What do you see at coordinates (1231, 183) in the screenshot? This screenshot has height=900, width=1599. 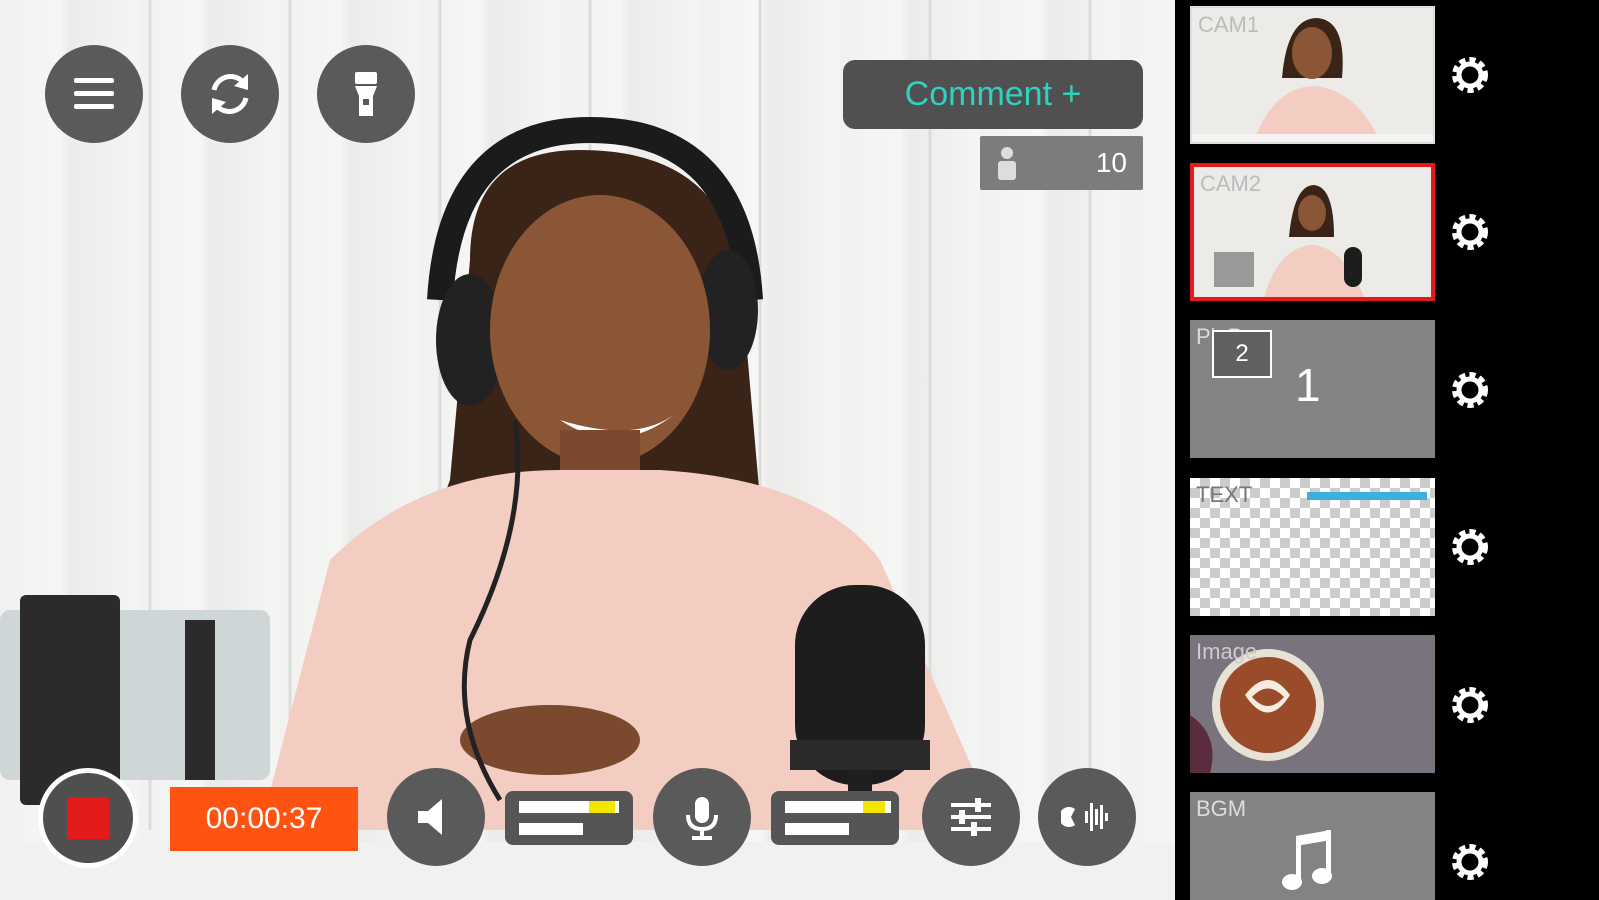 I see `source-cam2-label: CAM2` at bounding box center [1231, 183].